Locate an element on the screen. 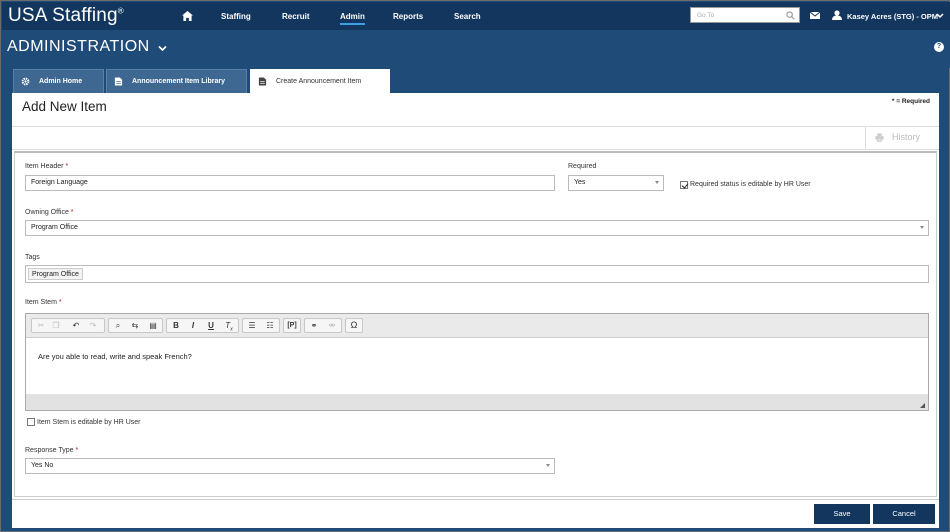  section-title: ADMINISTRATION is located at coordinates (78, 47).